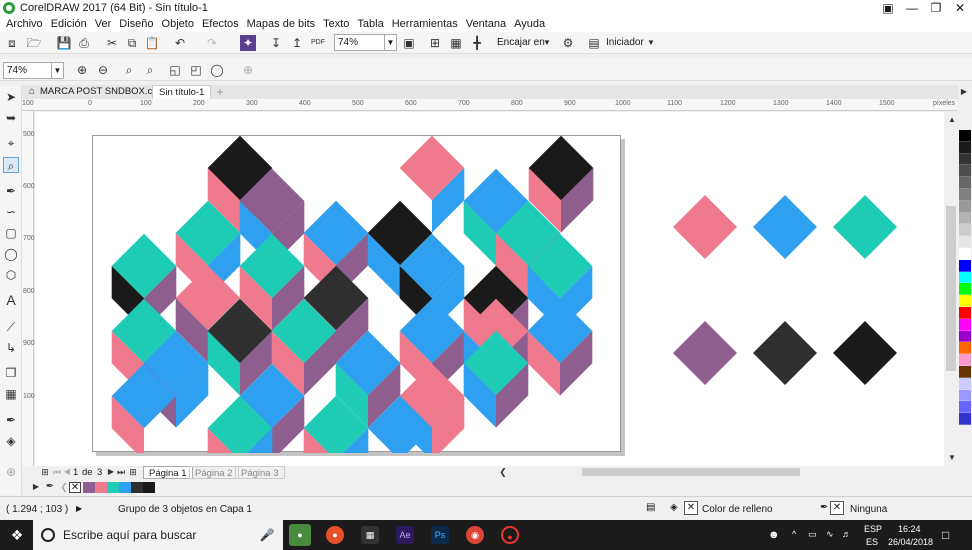  I want to click on menu-texto: Texto, so click(336, 24).